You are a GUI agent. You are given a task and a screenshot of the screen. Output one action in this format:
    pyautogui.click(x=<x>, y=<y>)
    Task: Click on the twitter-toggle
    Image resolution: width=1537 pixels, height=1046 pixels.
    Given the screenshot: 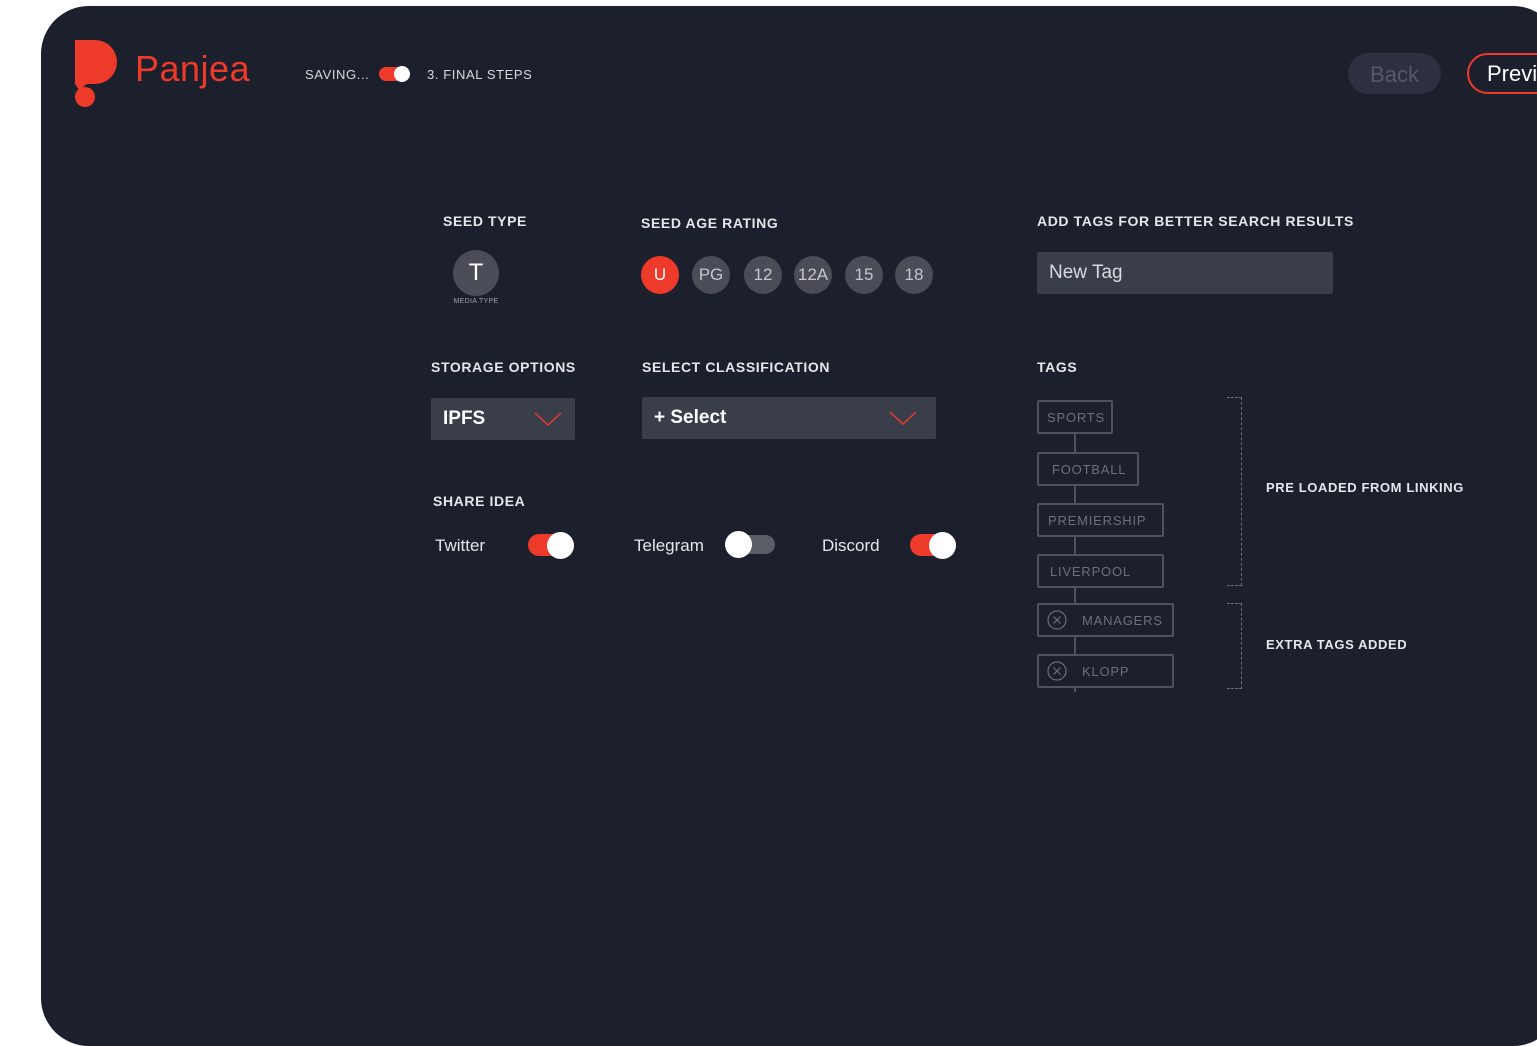 What is the action you would take?
    pyautogui.click(x=551, y=545)
    